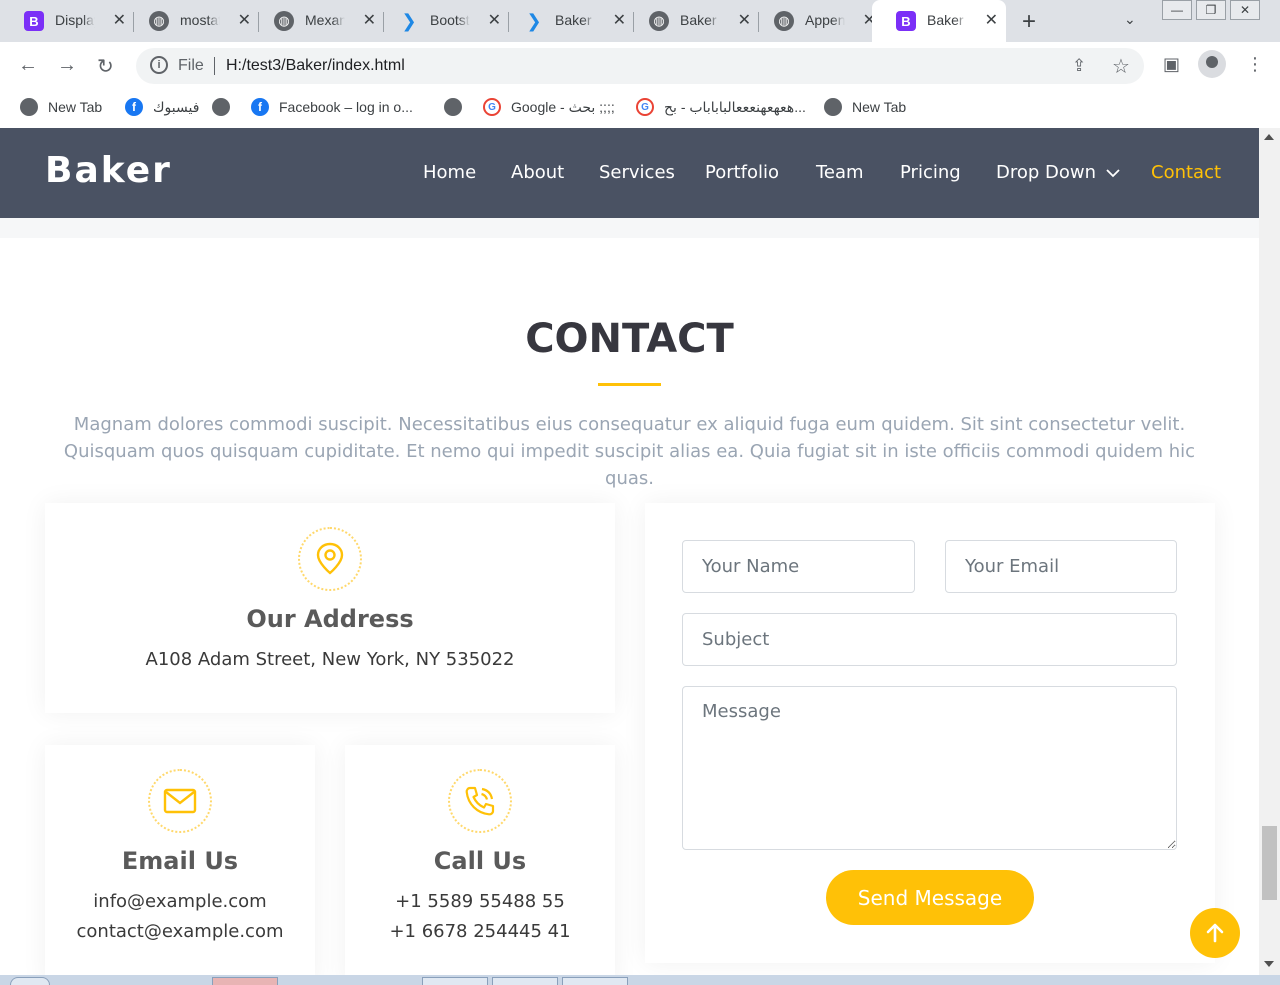 The height and width of the screenshot is (985, 1280). Describe the element at coordinates (929, 639) in the screenshot. I see `subject-input` at that location.